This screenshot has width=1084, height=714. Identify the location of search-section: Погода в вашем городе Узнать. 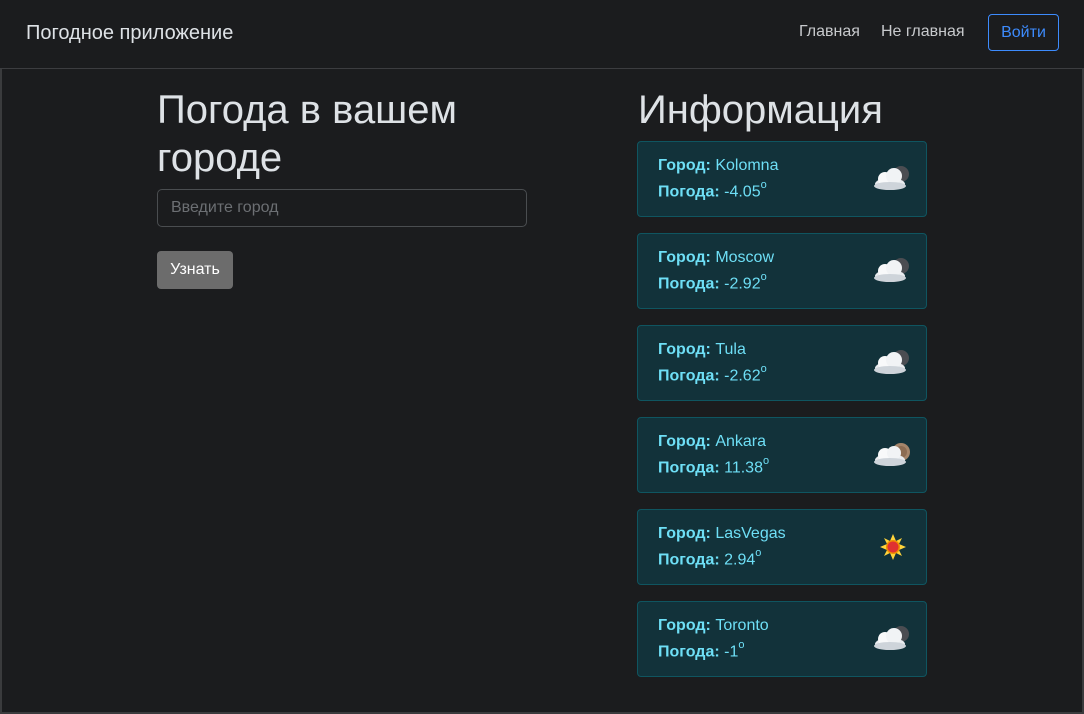
(347, 187).